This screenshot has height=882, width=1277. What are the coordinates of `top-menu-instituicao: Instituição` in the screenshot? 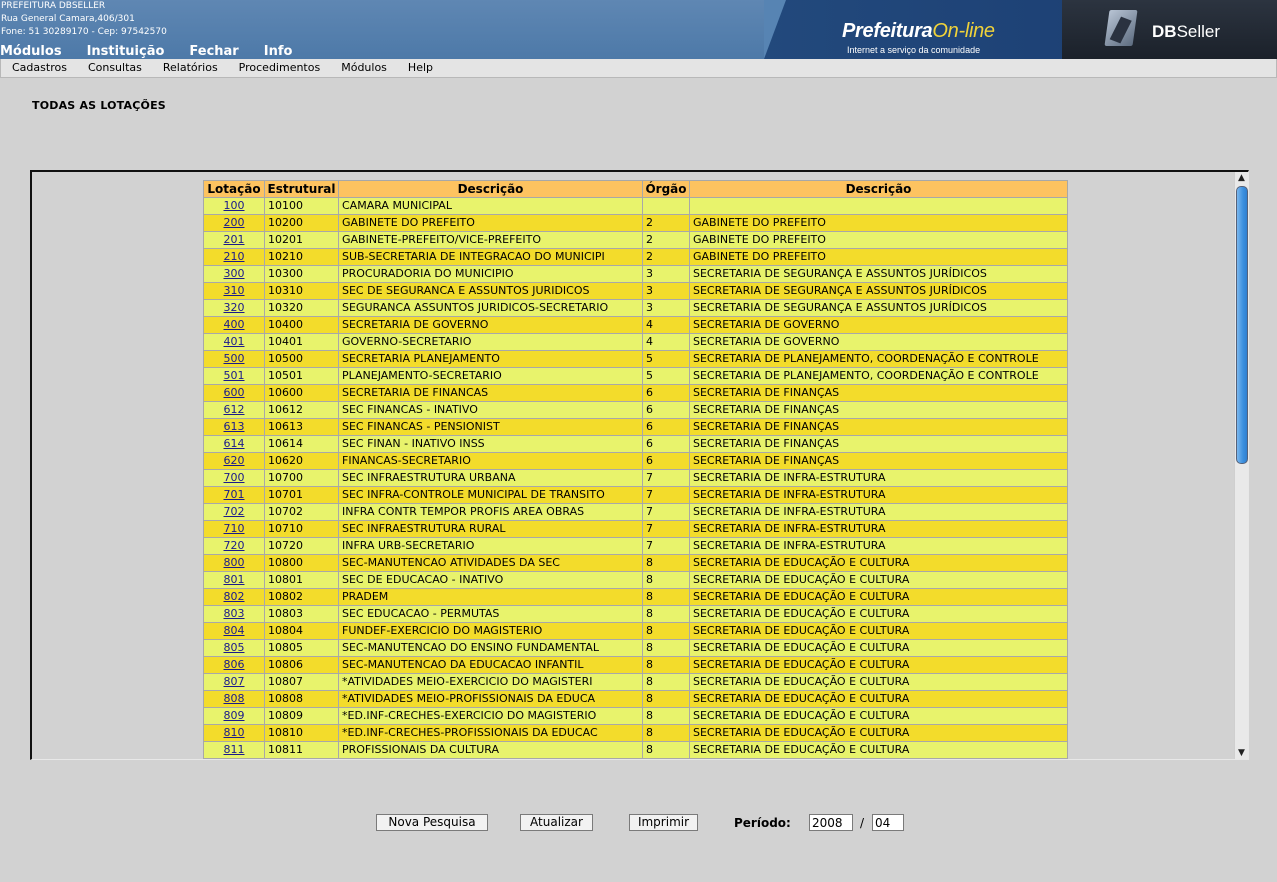 It's located at (126, 51).